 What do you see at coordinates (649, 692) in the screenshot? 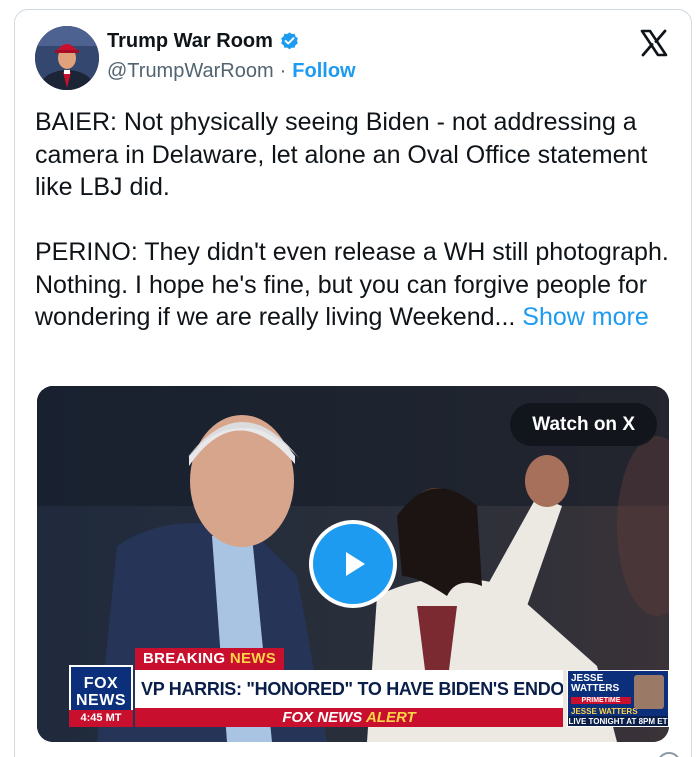
I see `host-photo` at bounding box center [649, 692].